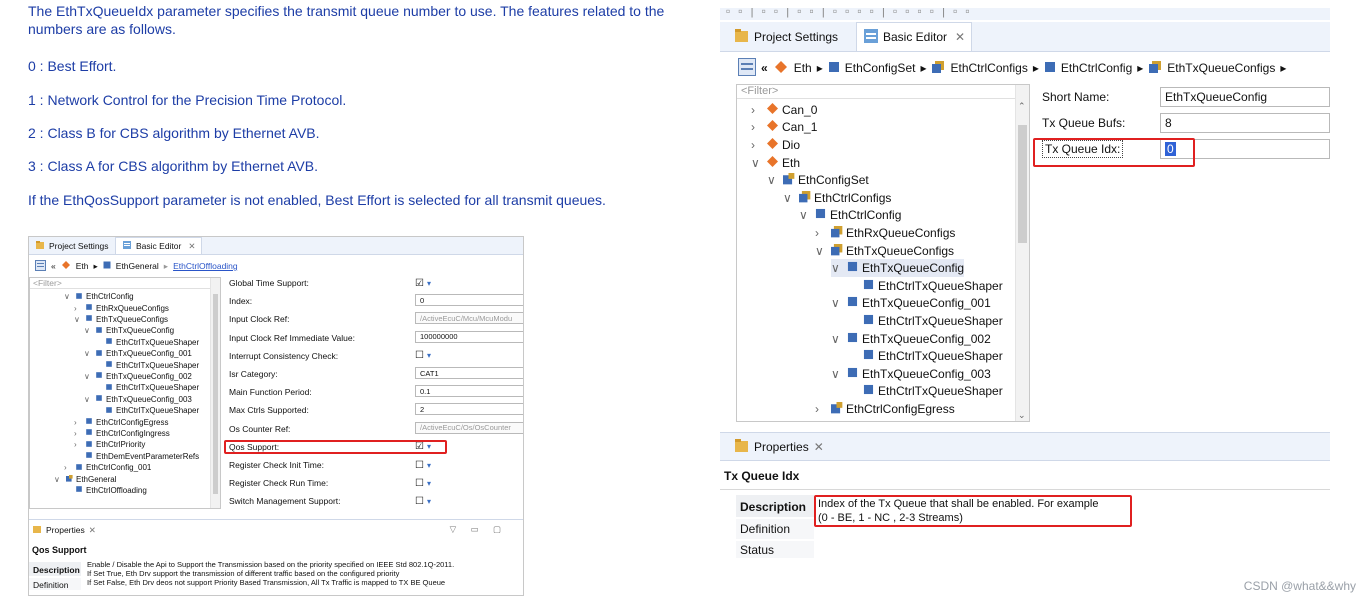  What do you see at coordinates (784, 110) in the screenshot?
I see `tree-node: › Can_0` at bounding box center [784, 110].